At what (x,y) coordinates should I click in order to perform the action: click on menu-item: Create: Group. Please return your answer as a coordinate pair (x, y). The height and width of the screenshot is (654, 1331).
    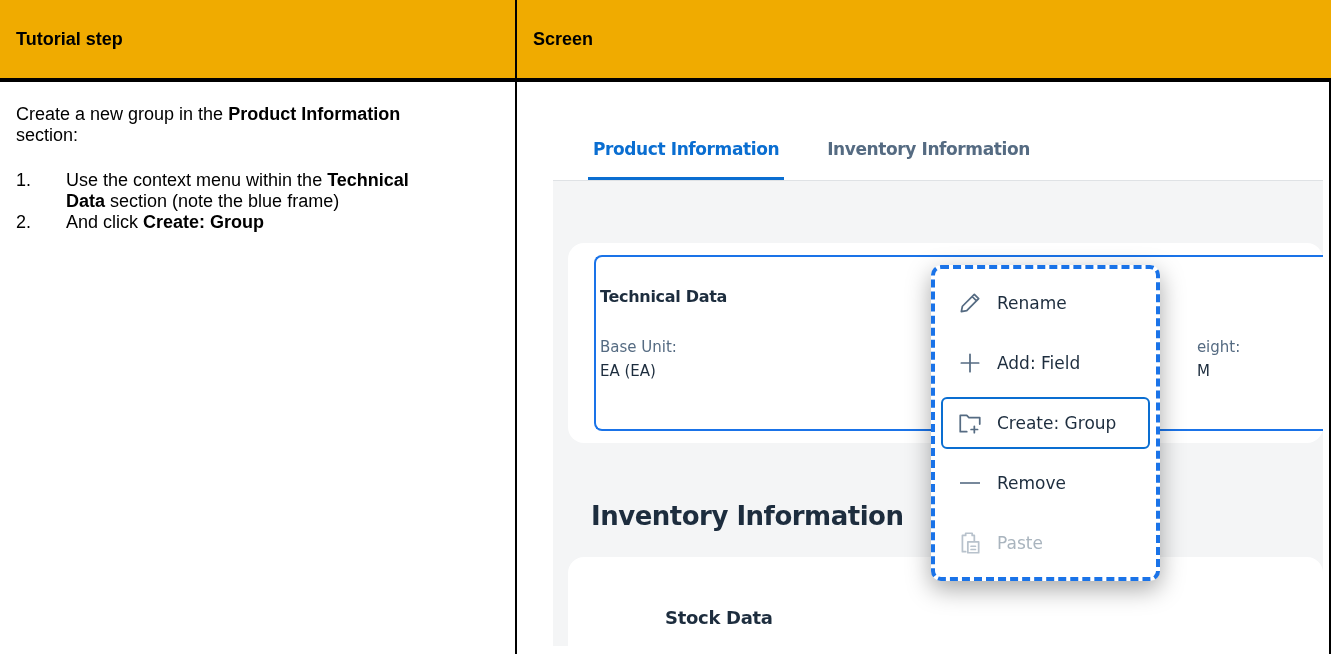
    Looking at the image, I should click on (1045, 423).